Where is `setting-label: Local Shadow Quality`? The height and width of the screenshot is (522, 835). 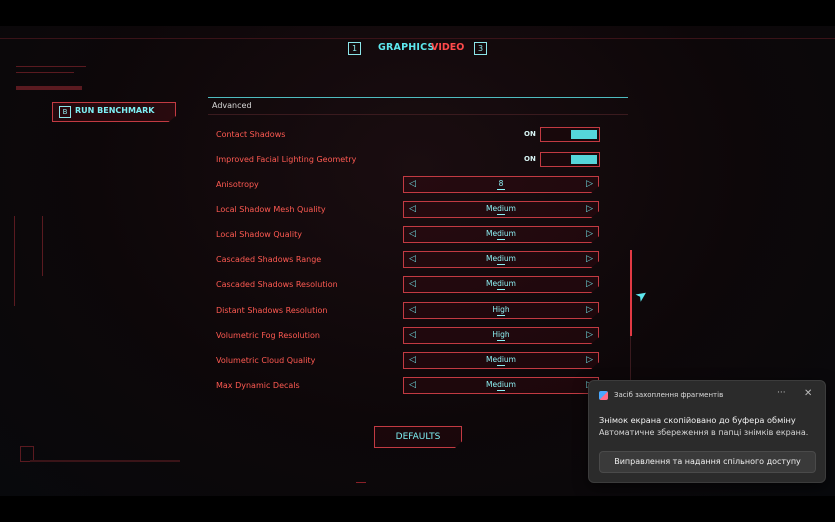
setting-label: Local Shadow Quality is located at coordinates (259, 234).